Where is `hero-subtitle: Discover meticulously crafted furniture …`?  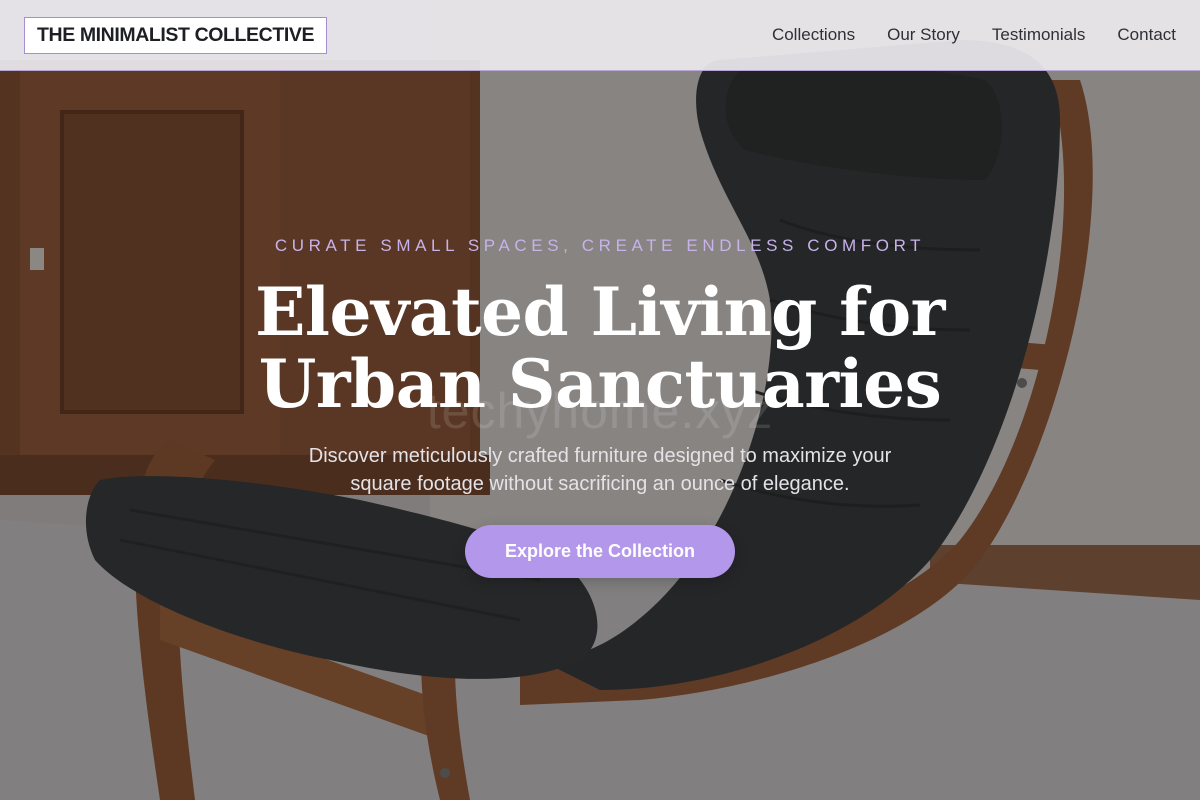 hero-subtitle: Discover meticulously crafted furniture … is located at coordinates (600, 470).